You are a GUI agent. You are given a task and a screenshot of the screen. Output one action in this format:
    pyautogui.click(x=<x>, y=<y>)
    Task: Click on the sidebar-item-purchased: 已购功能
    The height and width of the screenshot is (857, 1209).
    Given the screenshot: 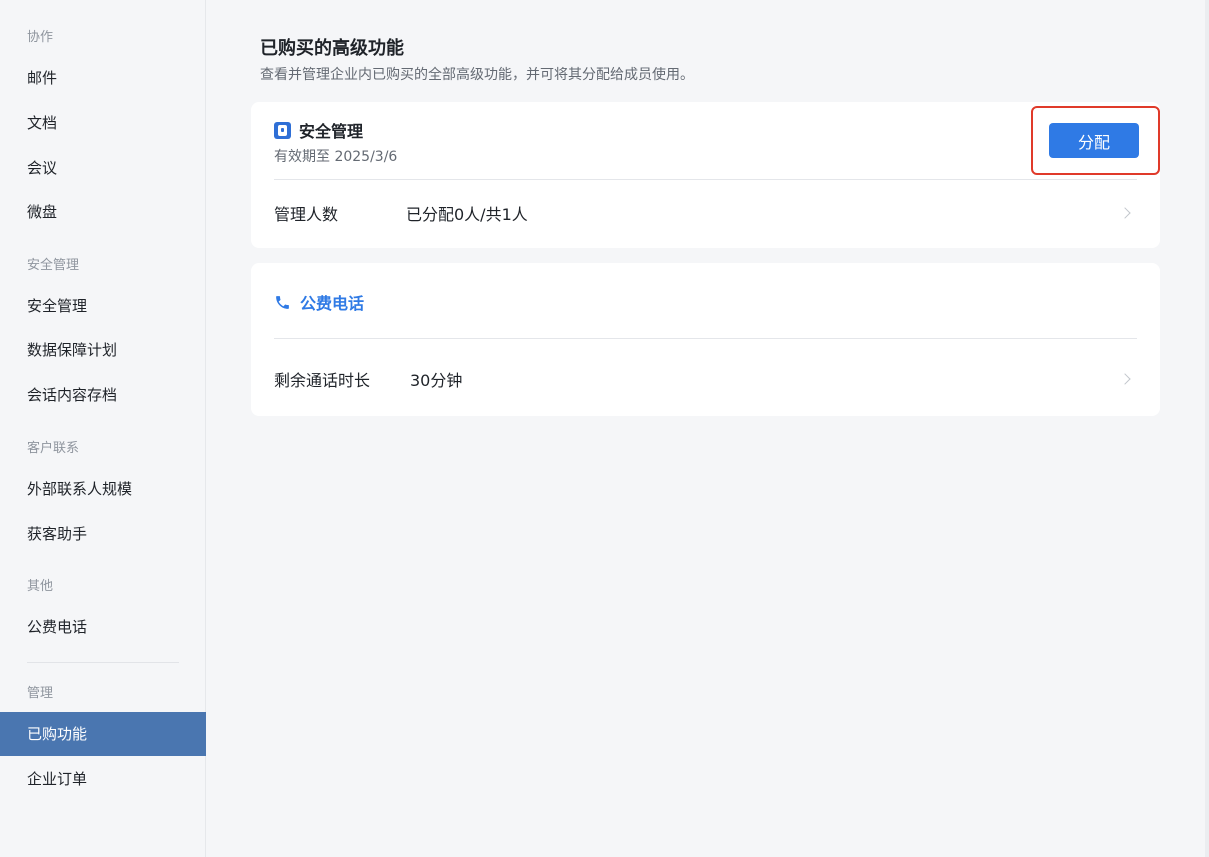 What is the action you would take?
    pyautogui.click(x=103, y=734)
    